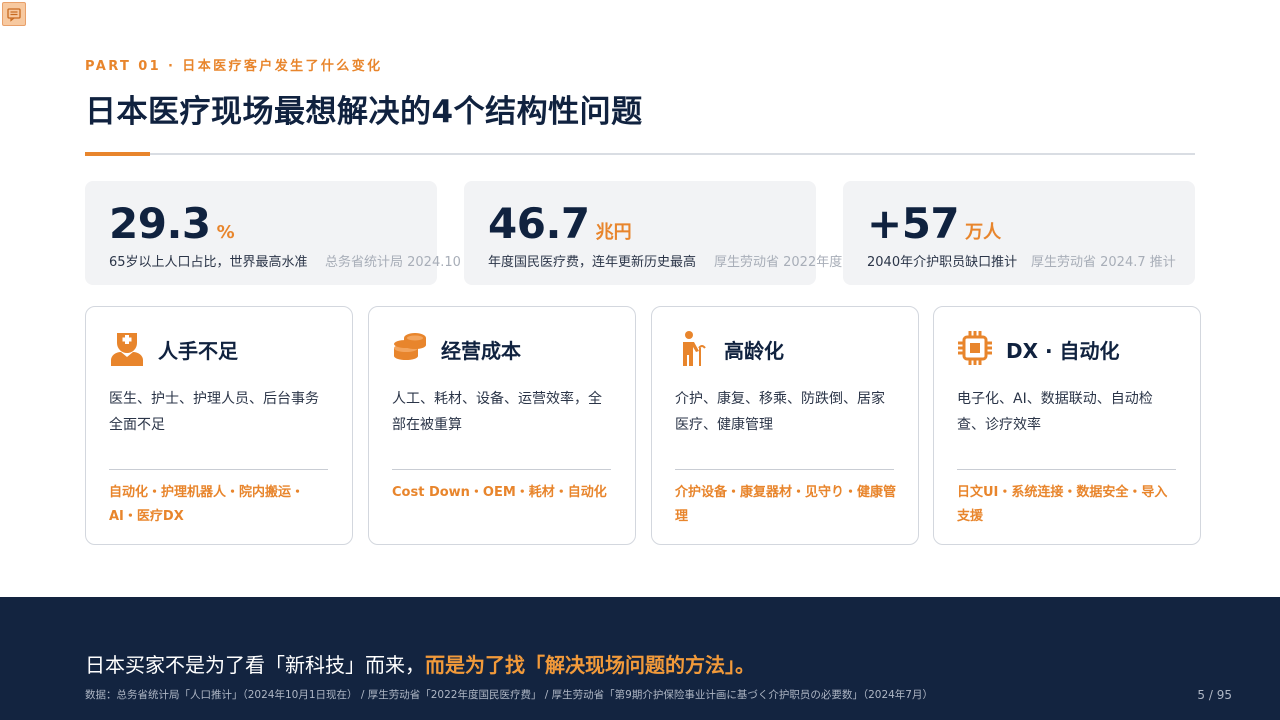 The width and height of the screenshot is (1280, 720). Describe the element at coordinates (198, 351) in the screenshot. I see `card-title: 人手不足` at that location.